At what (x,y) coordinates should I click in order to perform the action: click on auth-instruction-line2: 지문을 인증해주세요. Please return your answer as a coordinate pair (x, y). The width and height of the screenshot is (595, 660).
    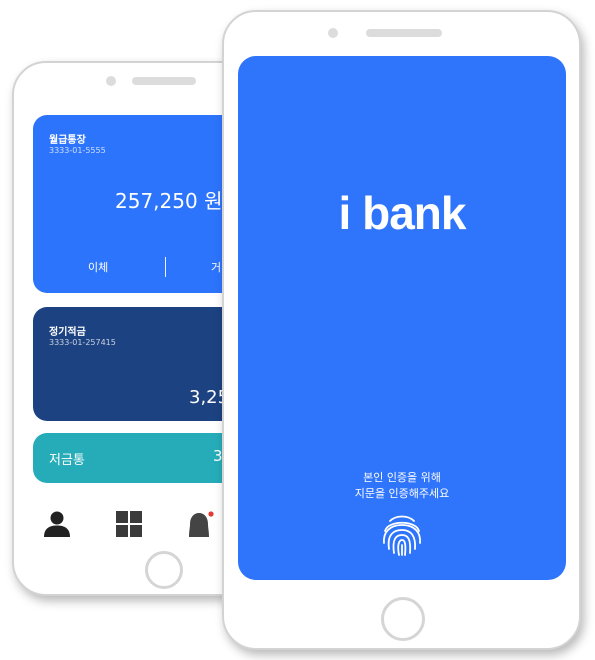
    Looking at the image, I should click on (402, 493).